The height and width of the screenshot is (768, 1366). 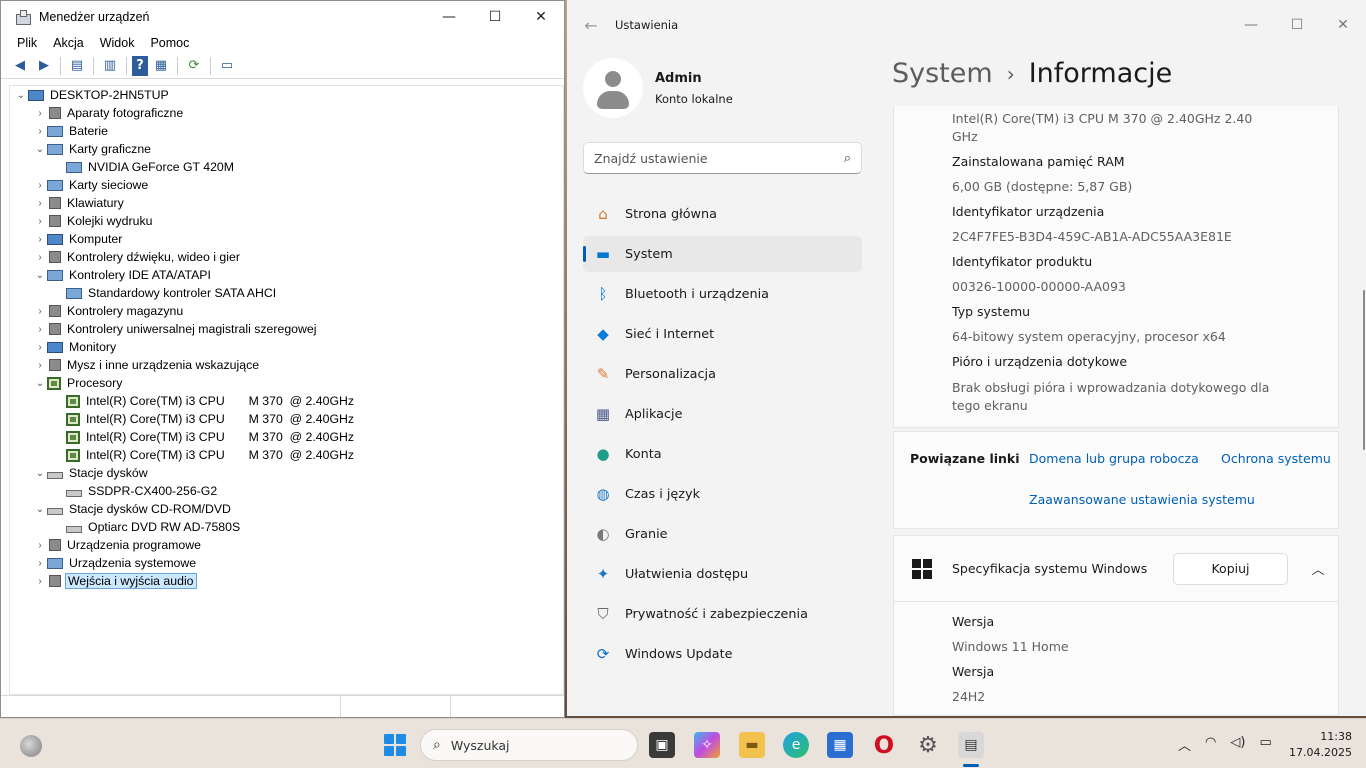 I want to click on tree-item: ⌄ Karty graficzne, so click(x=286, y=149).